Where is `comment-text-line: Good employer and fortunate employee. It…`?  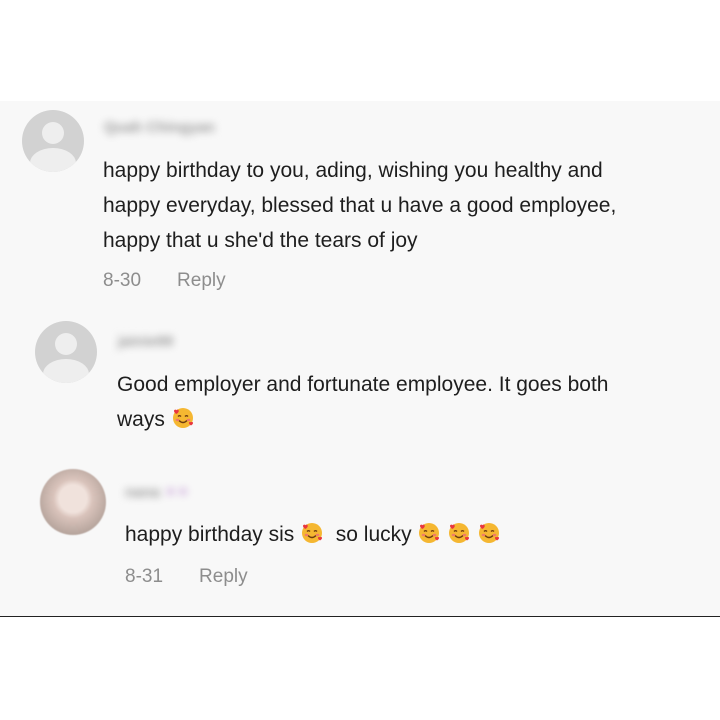 comment-text-line: Good employer and fortunate employee. It… is located at coordinates (363, 384).